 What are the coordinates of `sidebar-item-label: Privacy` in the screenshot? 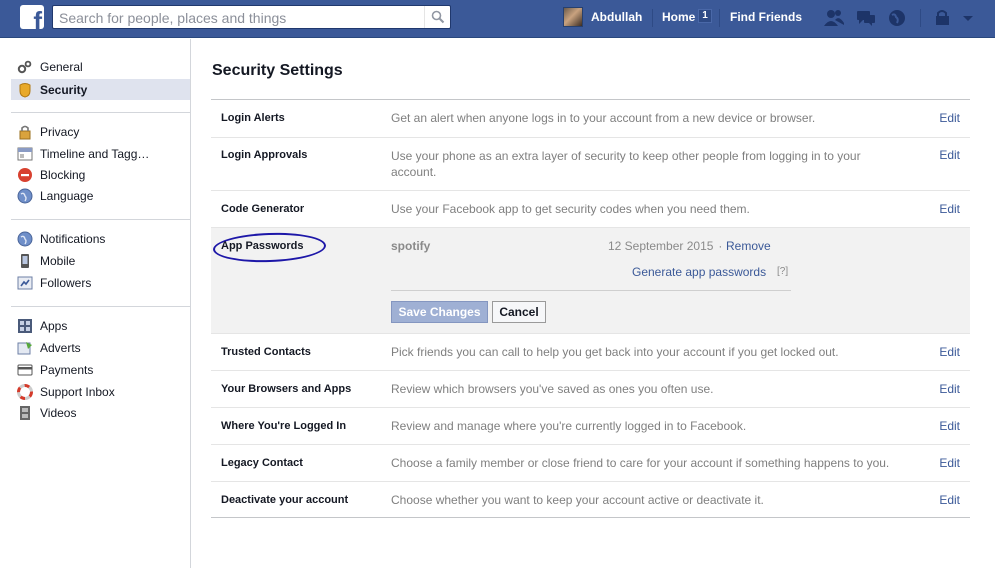 It's located at (60, 131).